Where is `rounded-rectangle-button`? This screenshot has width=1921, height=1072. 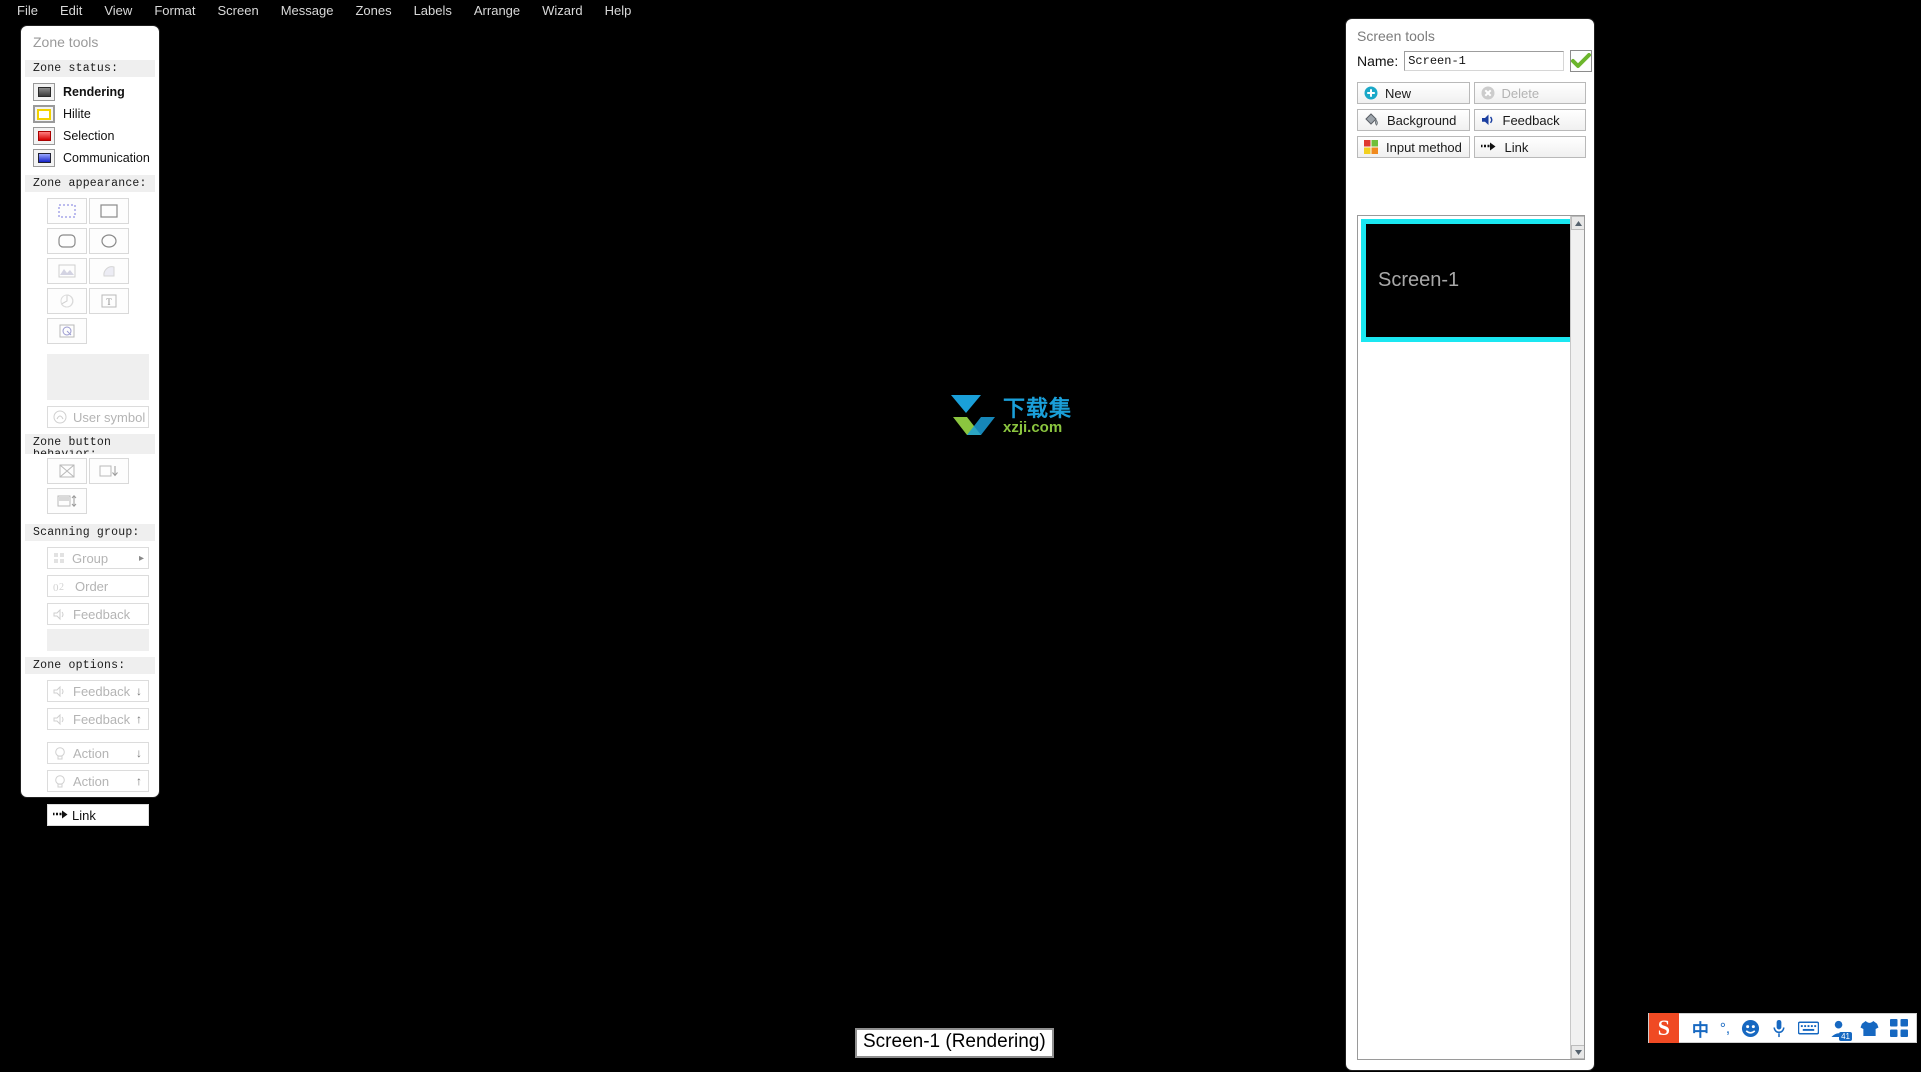
rounded-rectangle-button is located at coordinates (67, 241).